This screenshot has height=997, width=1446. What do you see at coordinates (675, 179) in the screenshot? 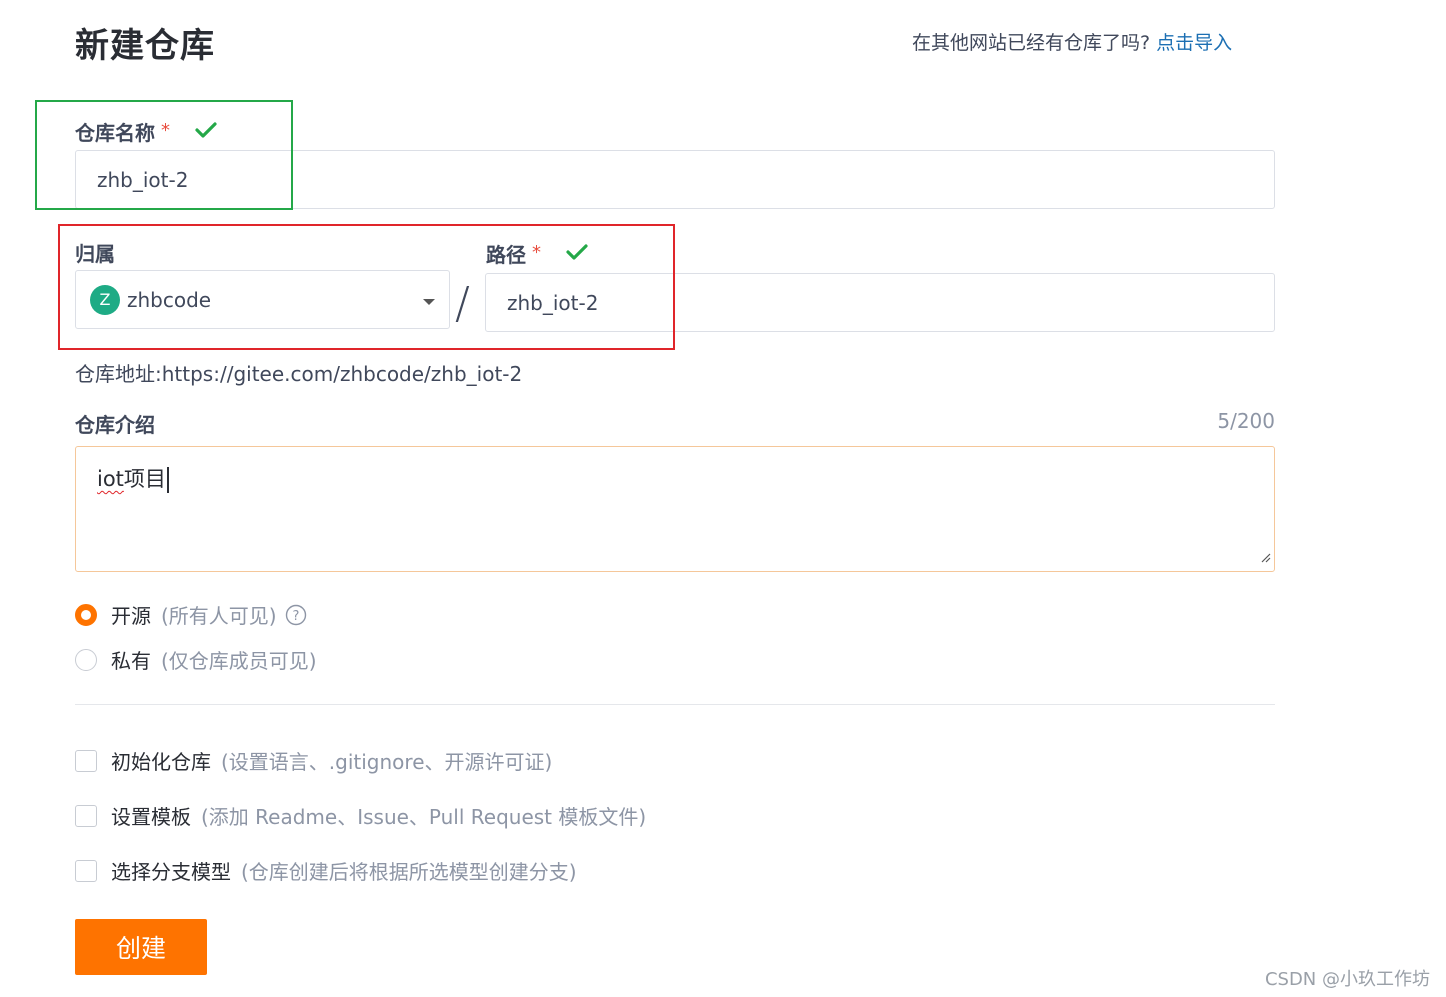
I see `repo-name-input: zhb_iot-2` at bounding box center [675, 179].